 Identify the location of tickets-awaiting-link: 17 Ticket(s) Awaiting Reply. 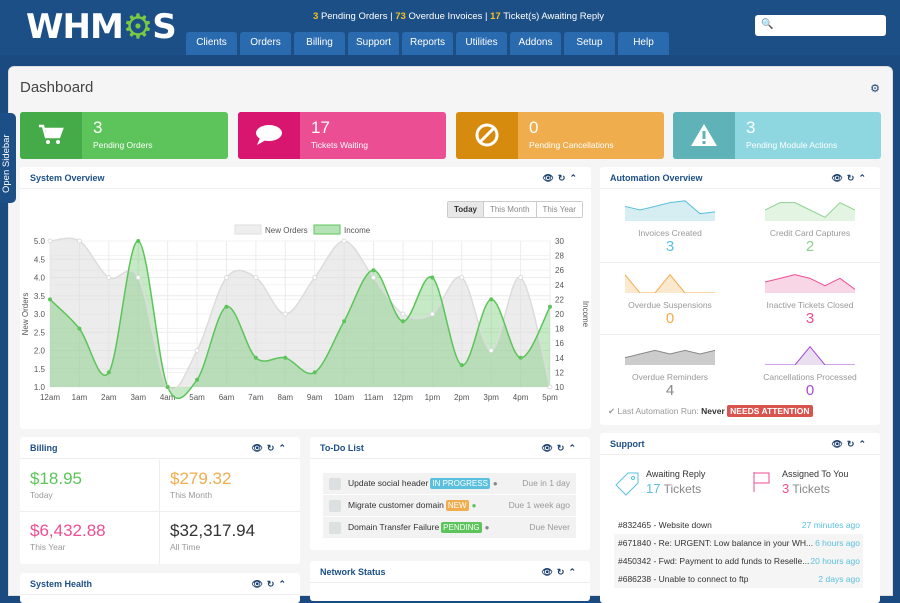
(547, 16).